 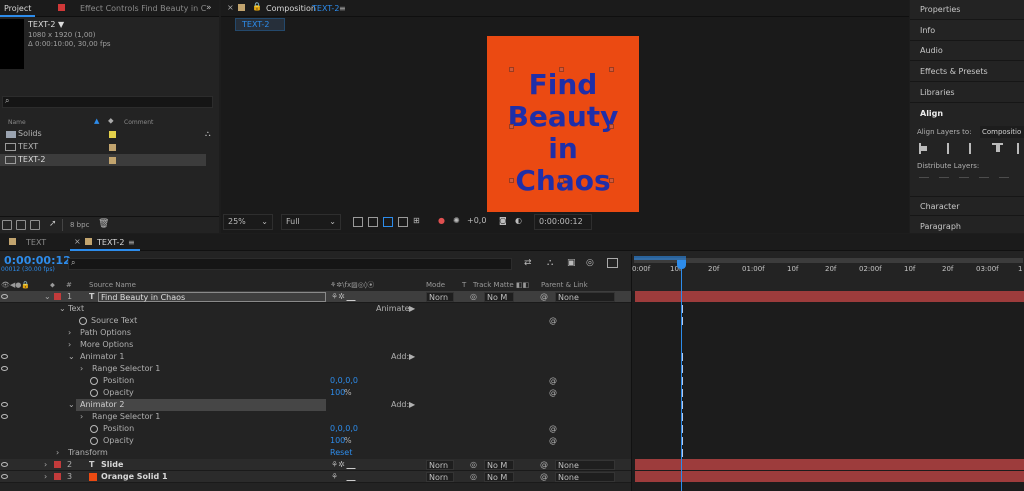 What do you see at coordinates (17, 122) in the screenshot?
I see `col-name-header: Name` at bounding box center [17, 122].